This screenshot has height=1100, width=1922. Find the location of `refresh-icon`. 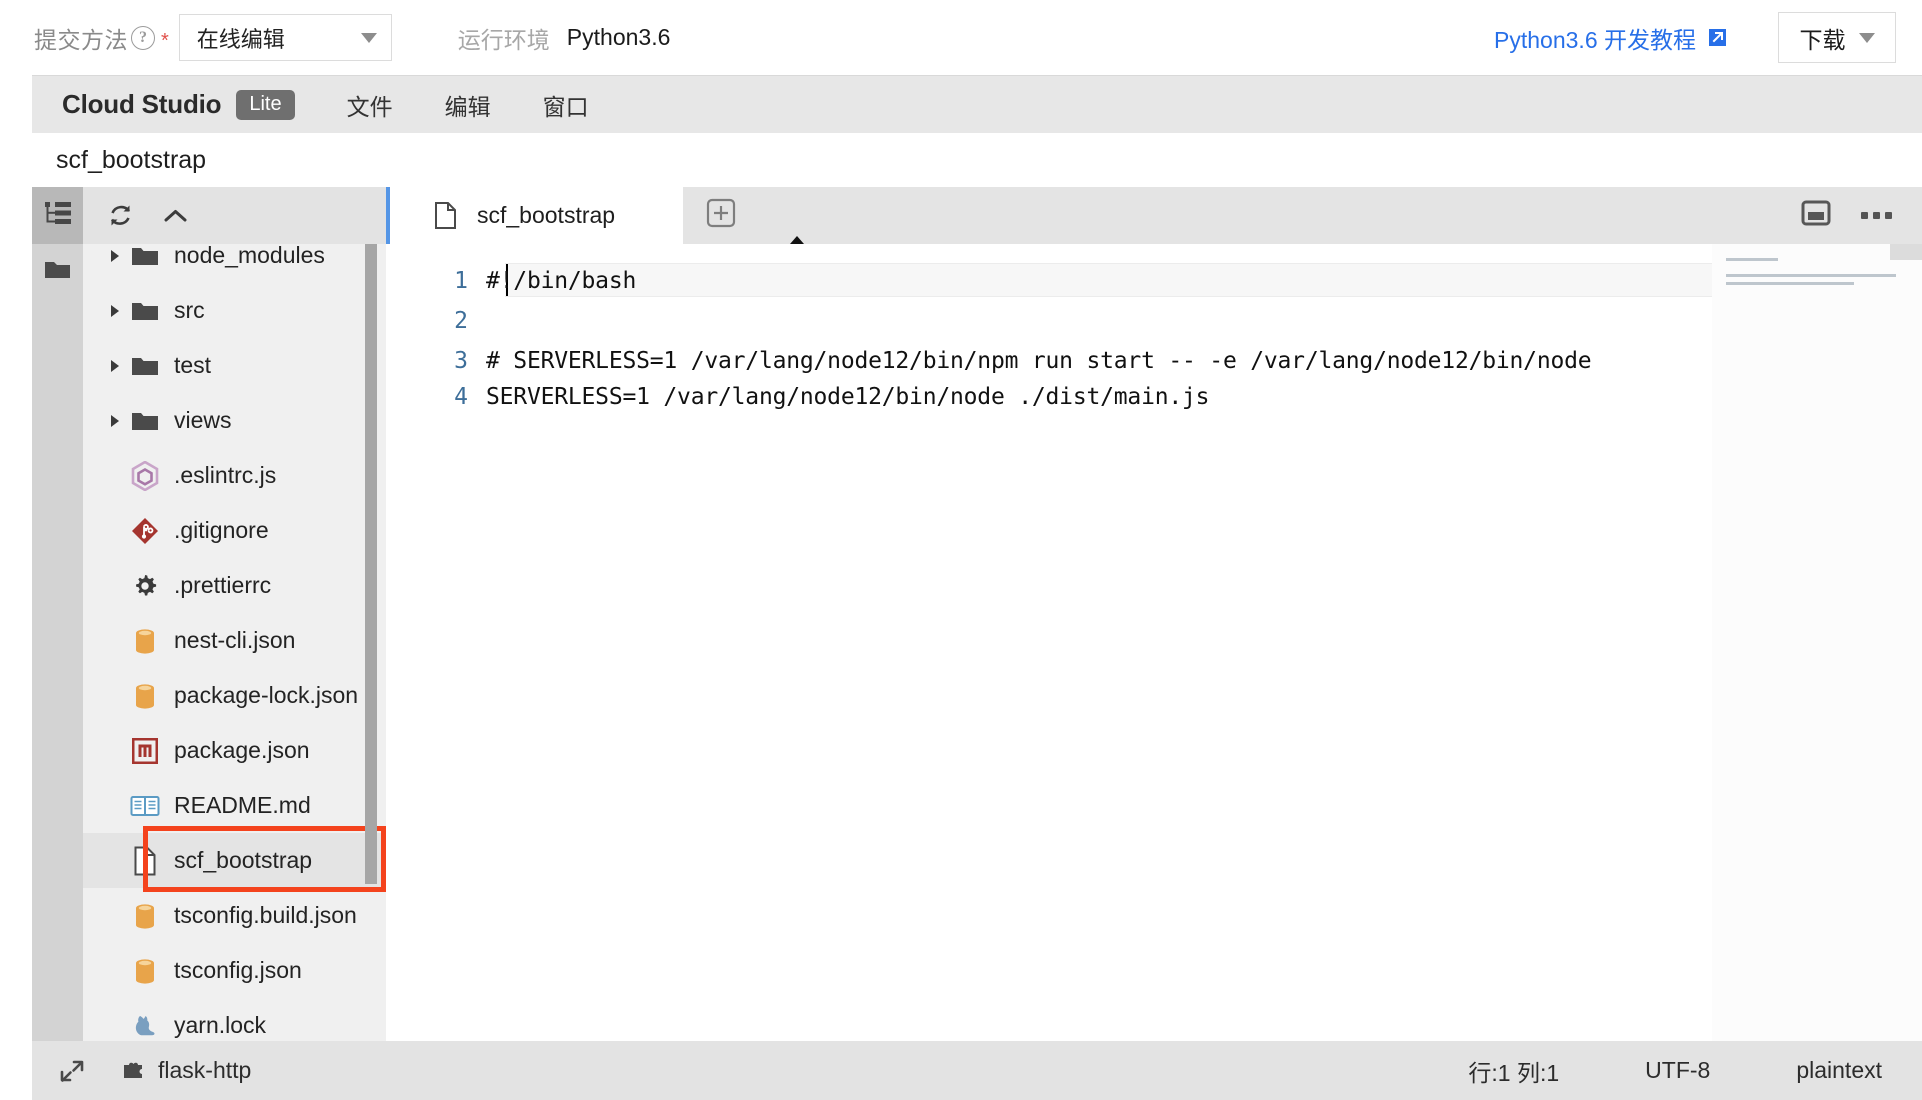

refresh-icon is located at coordinates (120, 215).